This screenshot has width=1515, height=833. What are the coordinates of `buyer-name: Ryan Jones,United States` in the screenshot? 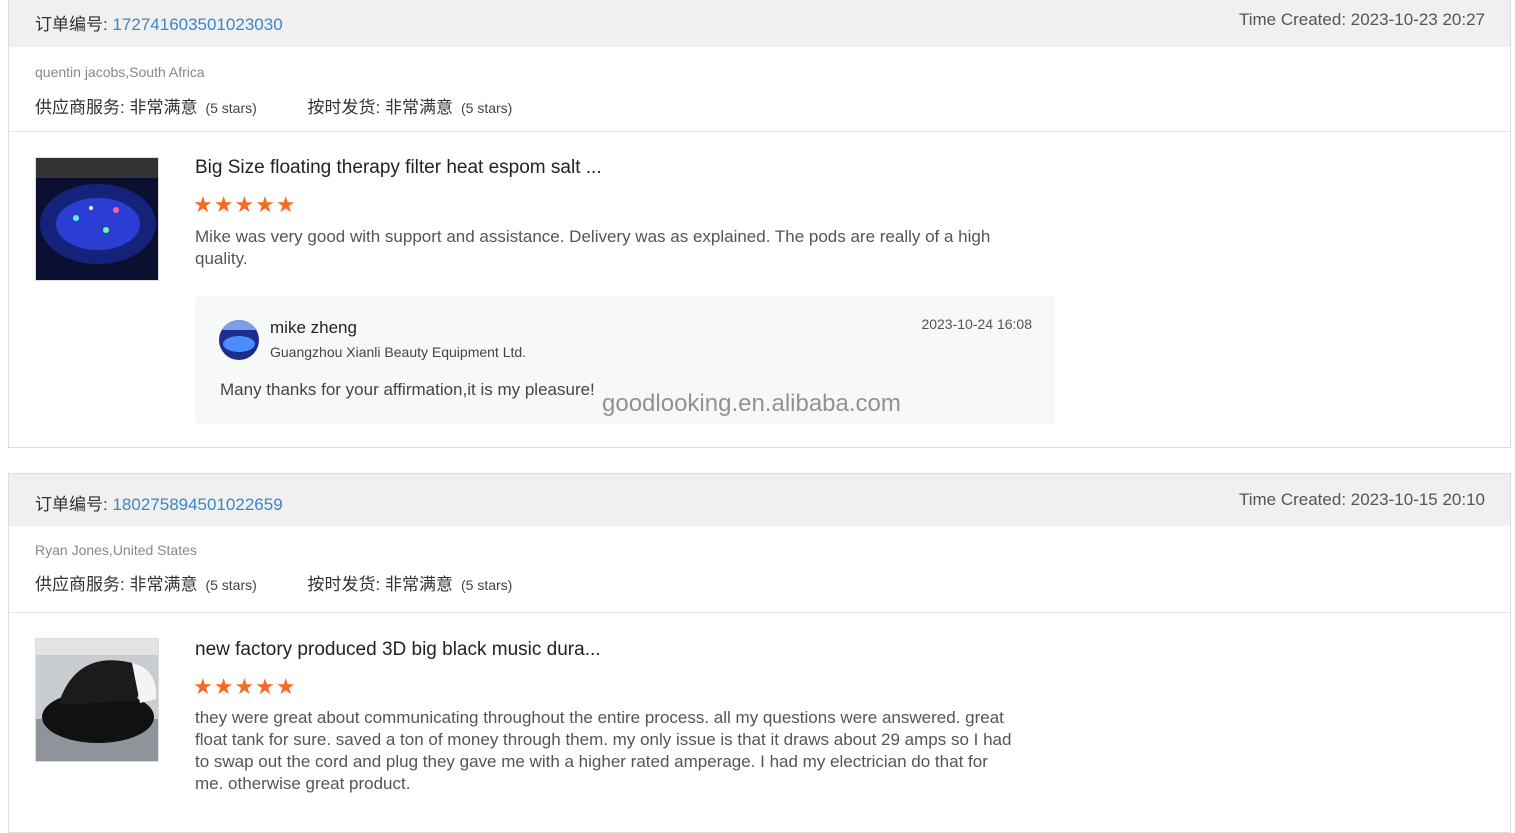 It's located at (116, 550).